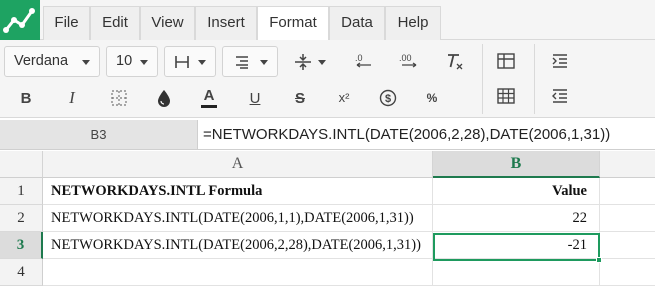 Image resolution: width=655 pixels, height=291 pixels. Describe the element at coordinates (242, 62) in the screenshot. I see `align-icon` at that location.